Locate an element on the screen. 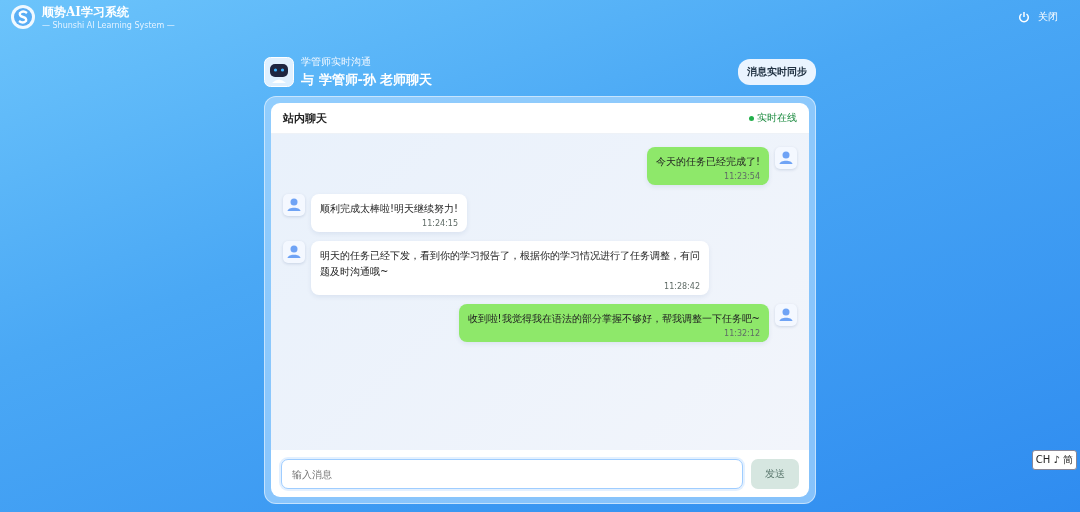  close-button: 关闭 is located at coordinates (1038, 17).